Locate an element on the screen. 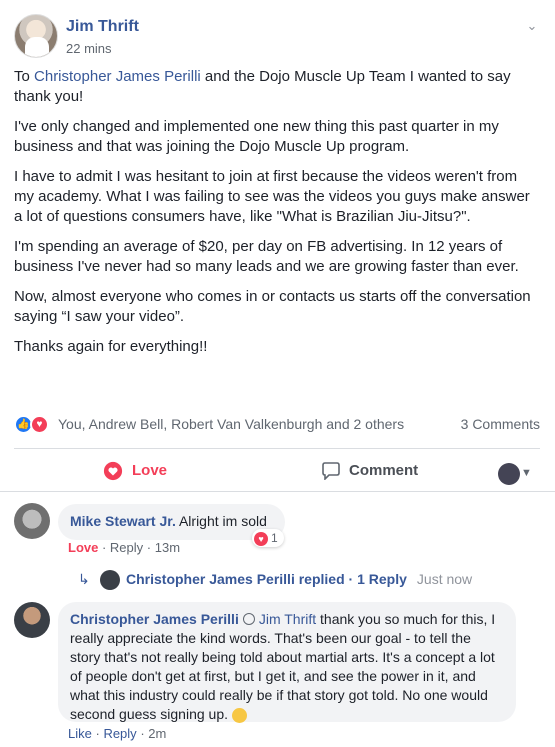  reaction-badge: ♥ 1 is located at coordinates (268, 538).